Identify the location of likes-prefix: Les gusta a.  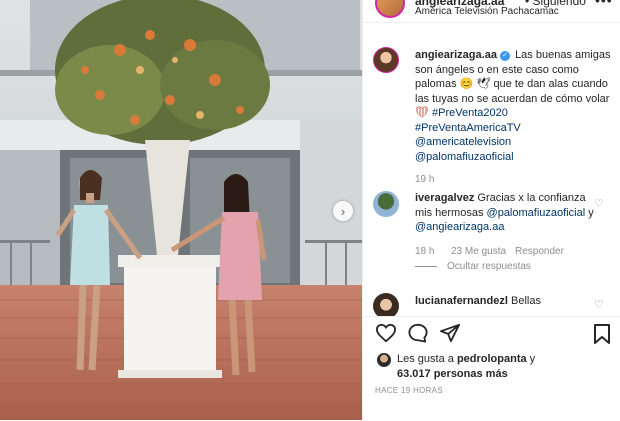
(425, 359).